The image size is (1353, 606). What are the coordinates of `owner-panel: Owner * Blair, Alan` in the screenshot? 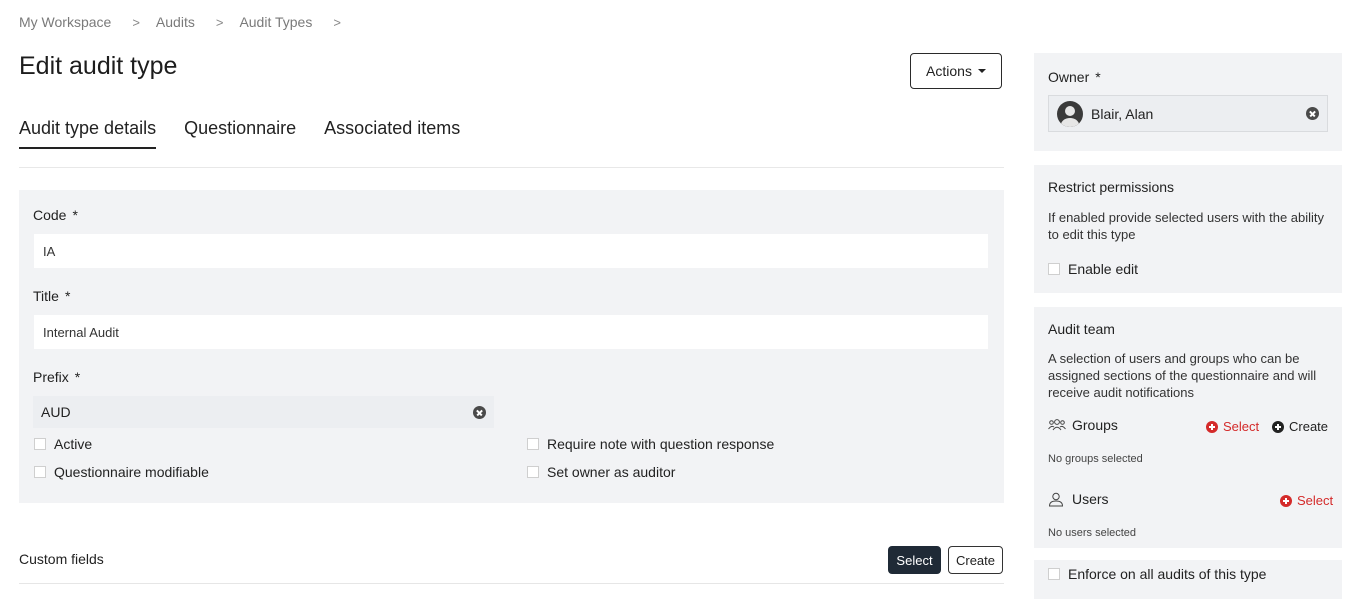 It's located at (1188, 102).